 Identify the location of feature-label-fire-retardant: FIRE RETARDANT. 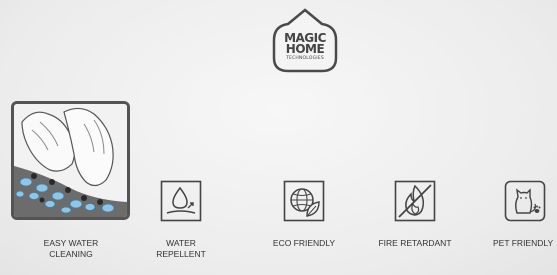
(415, 243).